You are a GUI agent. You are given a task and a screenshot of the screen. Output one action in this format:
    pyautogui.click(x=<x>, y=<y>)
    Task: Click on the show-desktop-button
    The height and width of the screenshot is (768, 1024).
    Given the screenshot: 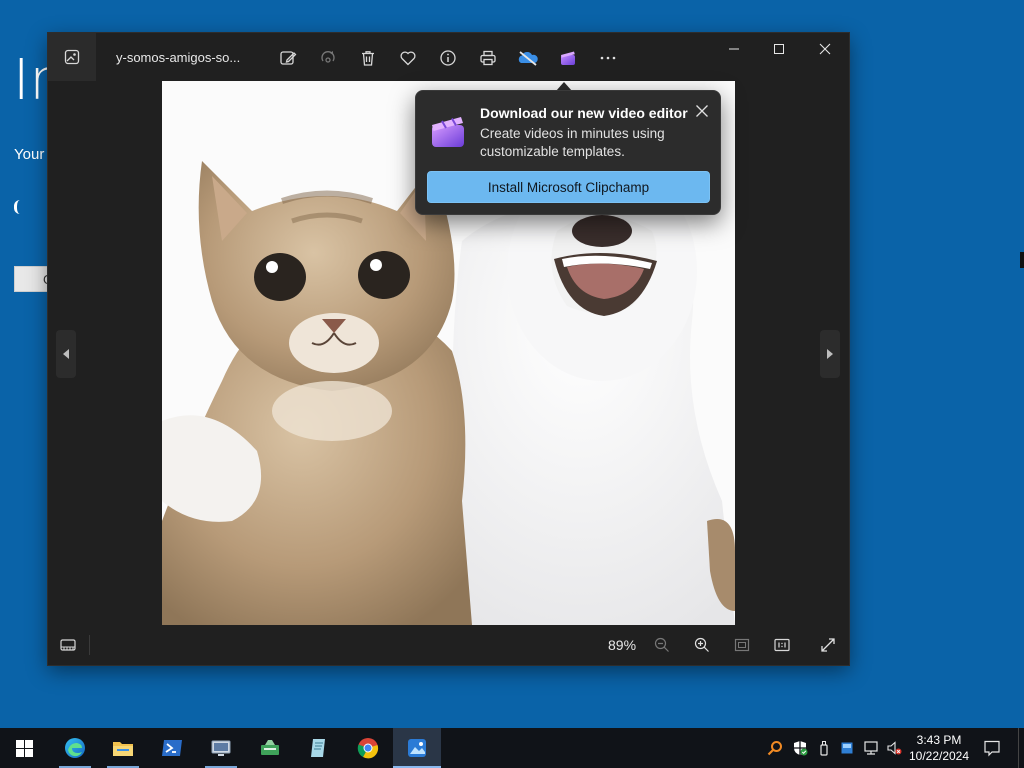 What is the action you would take?
    pyautogui.click(x=1021, y=748)
    